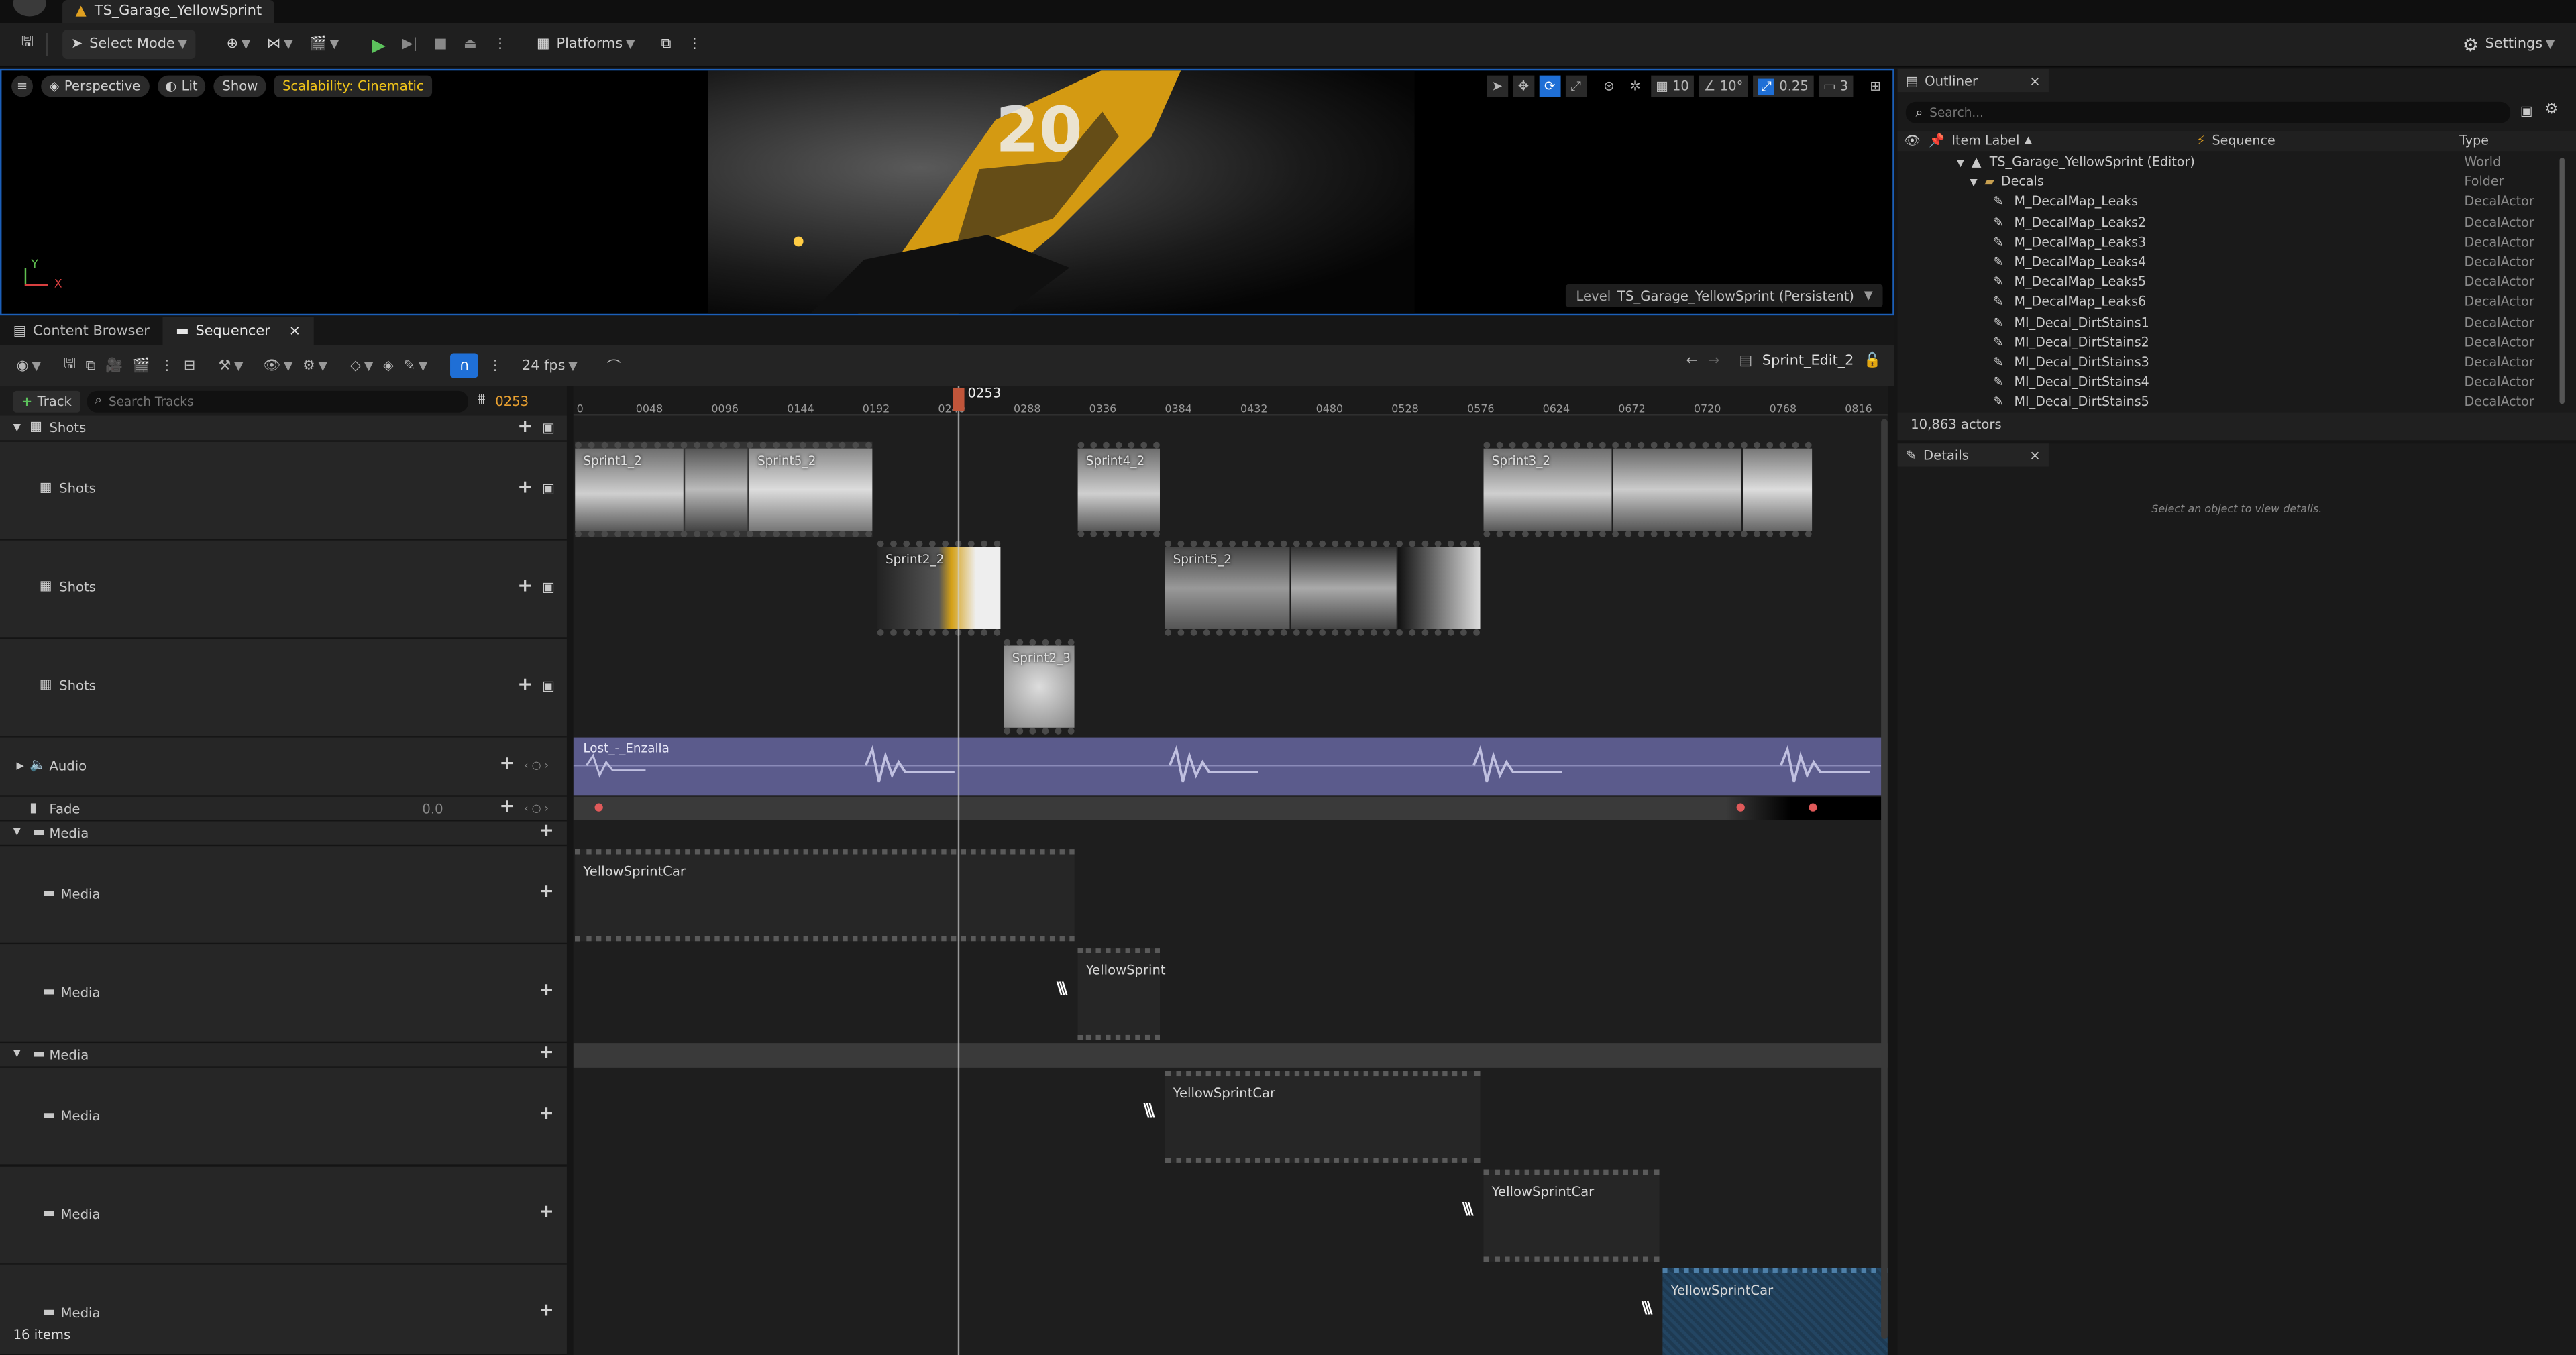 The image size is (2576, 1355). What do you see at coordinates (1808, 362) in the screenshot?
I see `sequence-name: Sprint_Edit_2` at bounding box center [1808, 362].